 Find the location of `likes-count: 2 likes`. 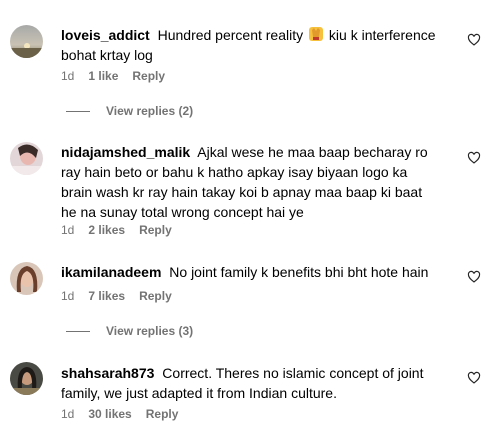

likes-count: 2 likes is located at coordinates (106, 230).